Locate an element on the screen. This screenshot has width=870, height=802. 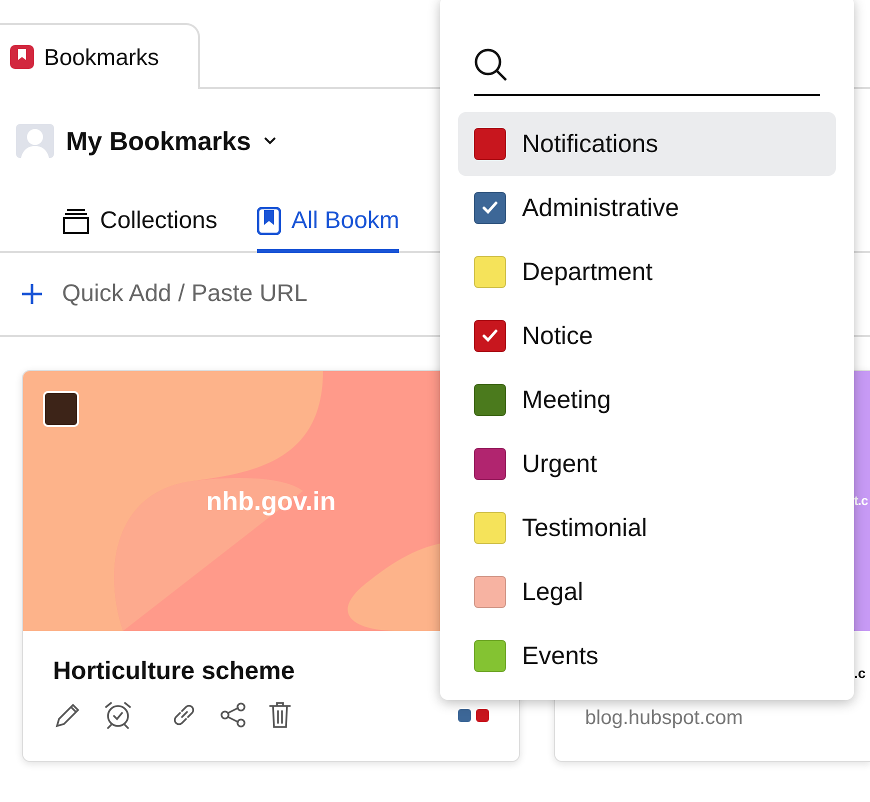
browser-tab: Bookmarks is located at coordinates (100, 56).